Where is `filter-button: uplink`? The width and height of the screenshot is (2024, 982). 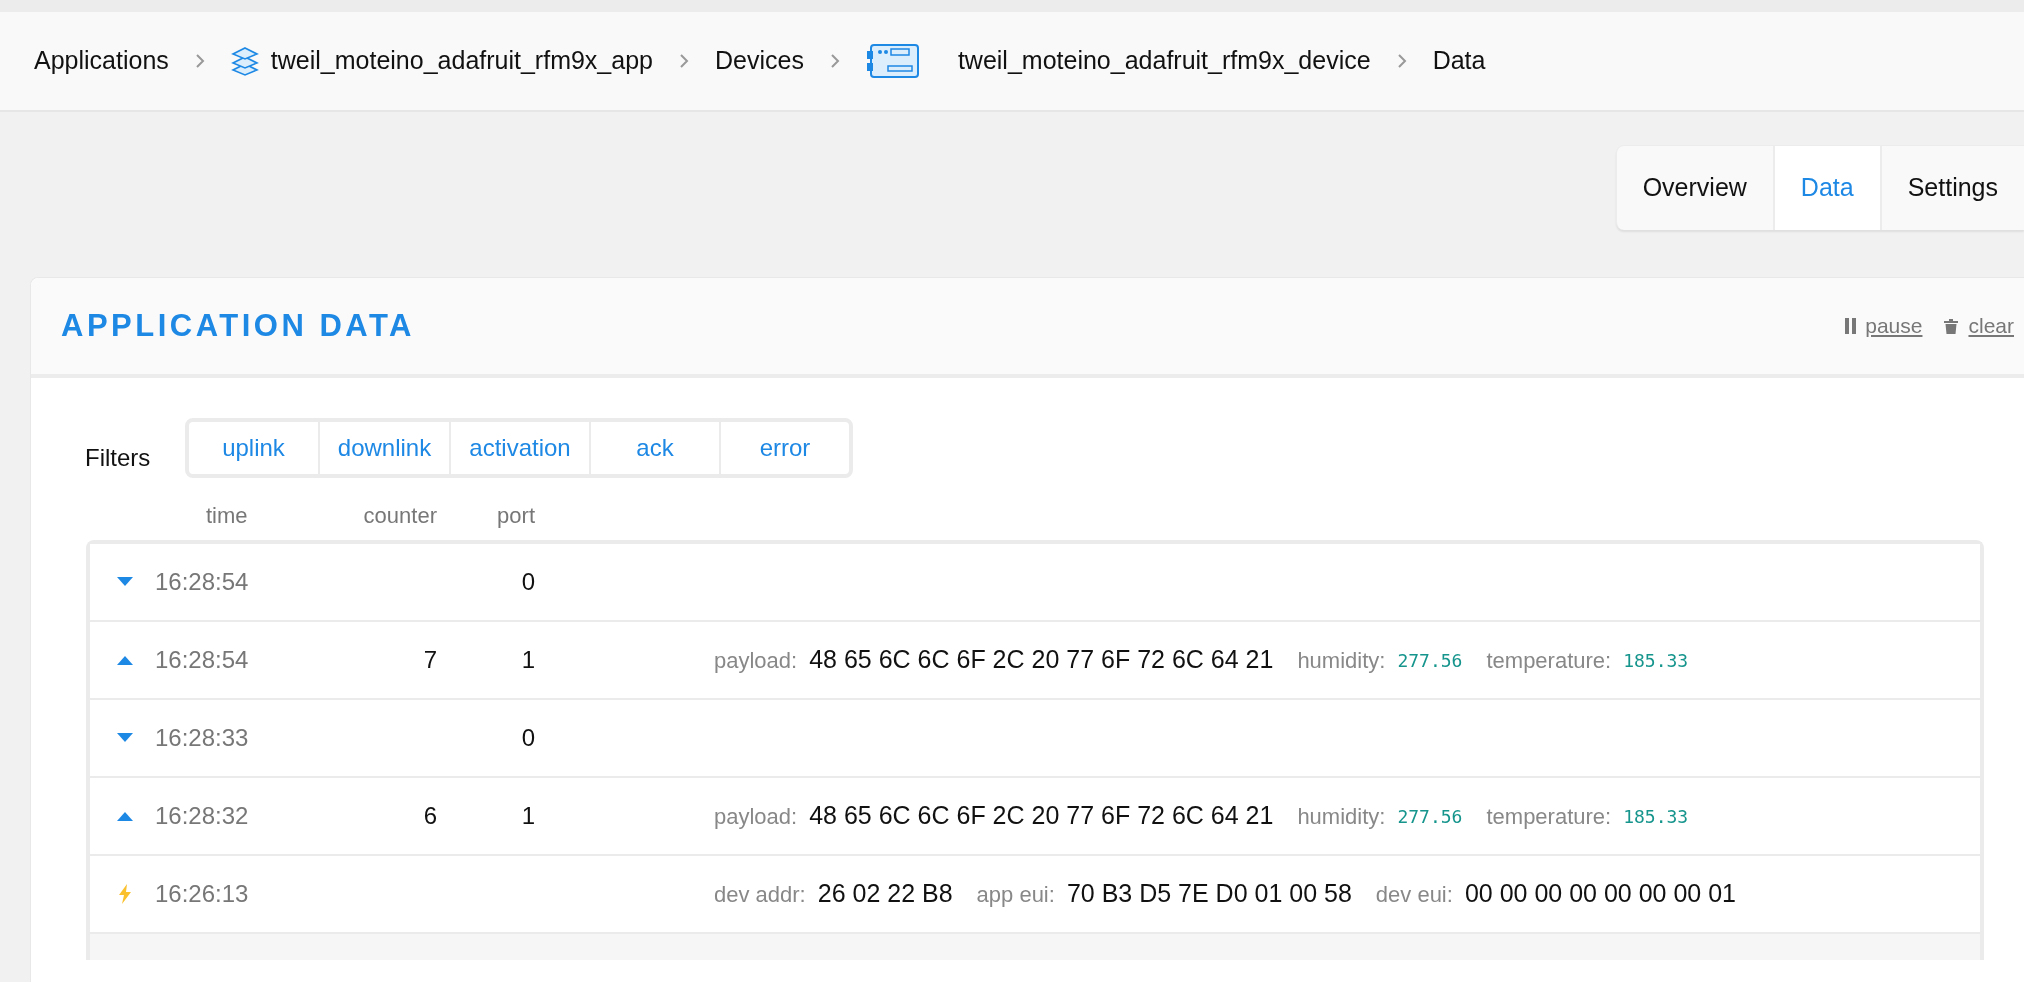 filter-button: uplink is located at coordinates (253, 448).